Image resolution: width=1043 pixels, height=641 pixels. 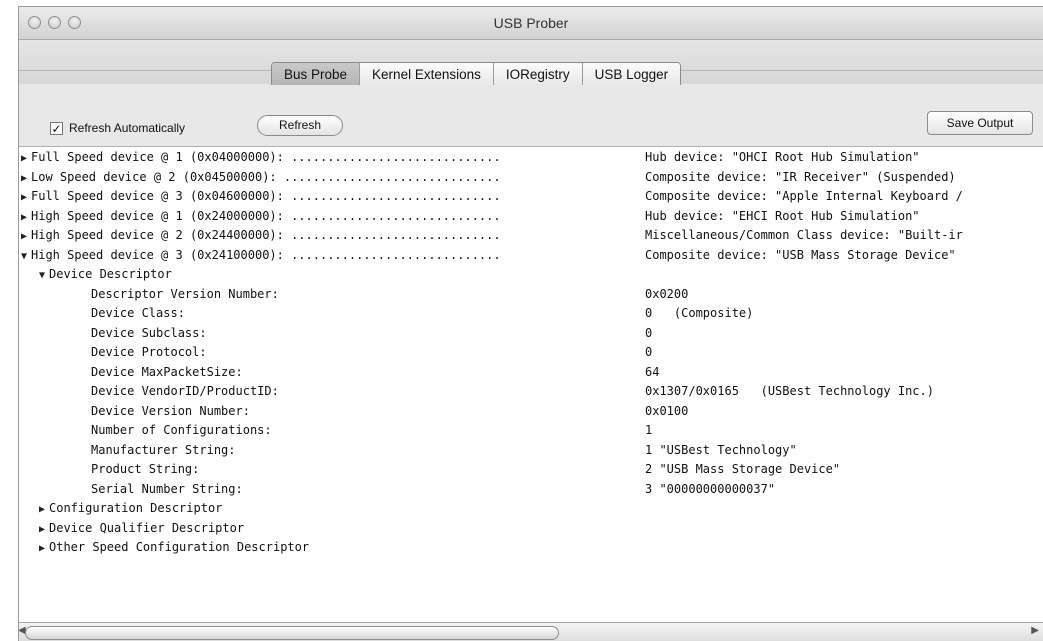 I want to click on controls-bar, so click(x=531, y=116).